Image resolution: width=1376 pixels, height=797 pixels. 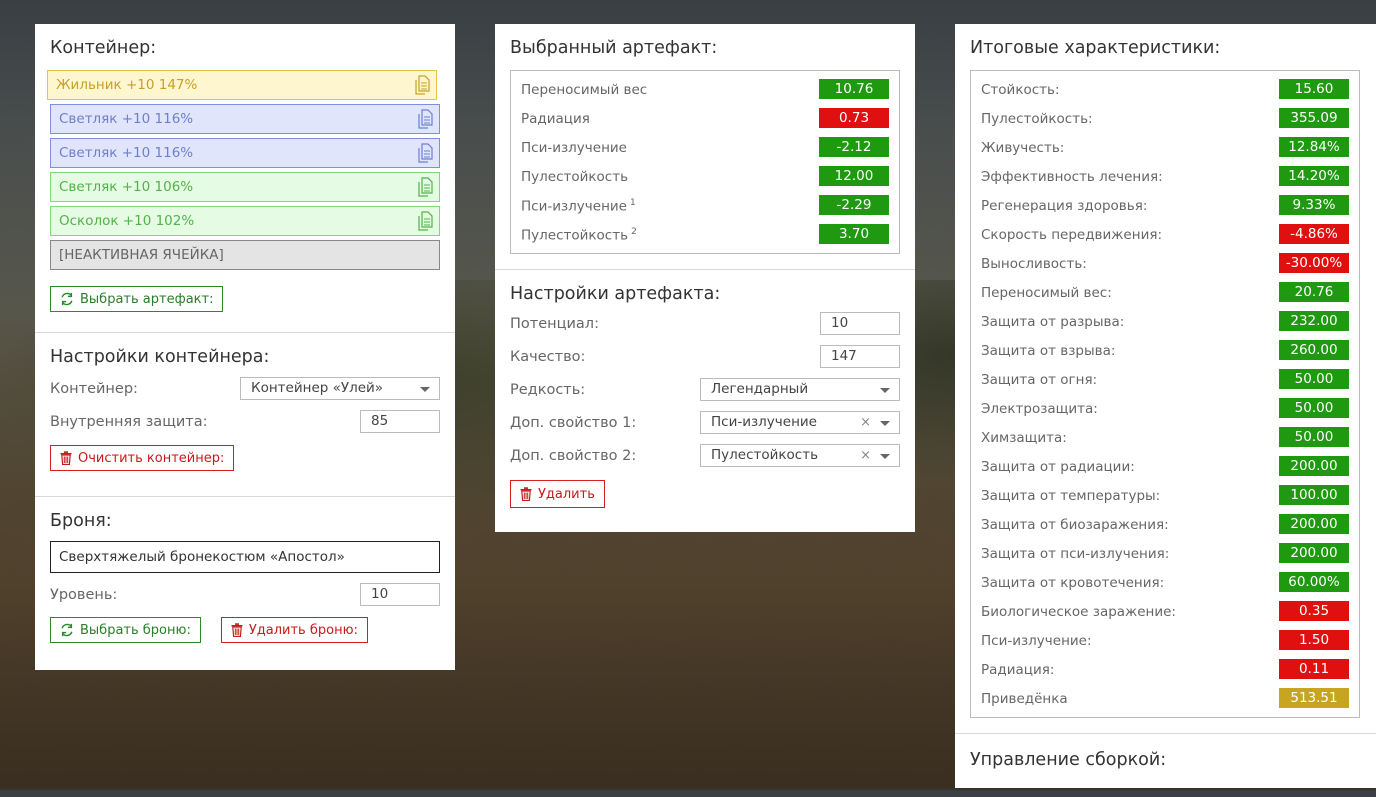 I want to click on total-stat-name-text: Защита от температуры:, so click(x=1071, y=496).